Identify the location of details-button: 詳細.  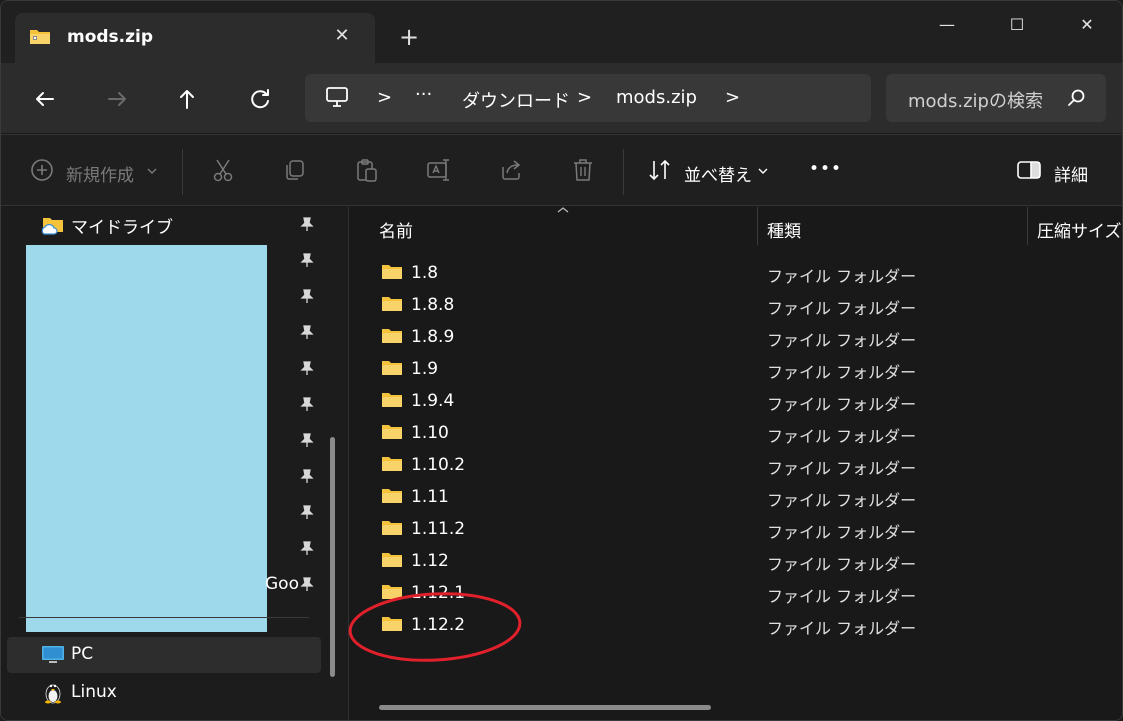
(1071, 173).